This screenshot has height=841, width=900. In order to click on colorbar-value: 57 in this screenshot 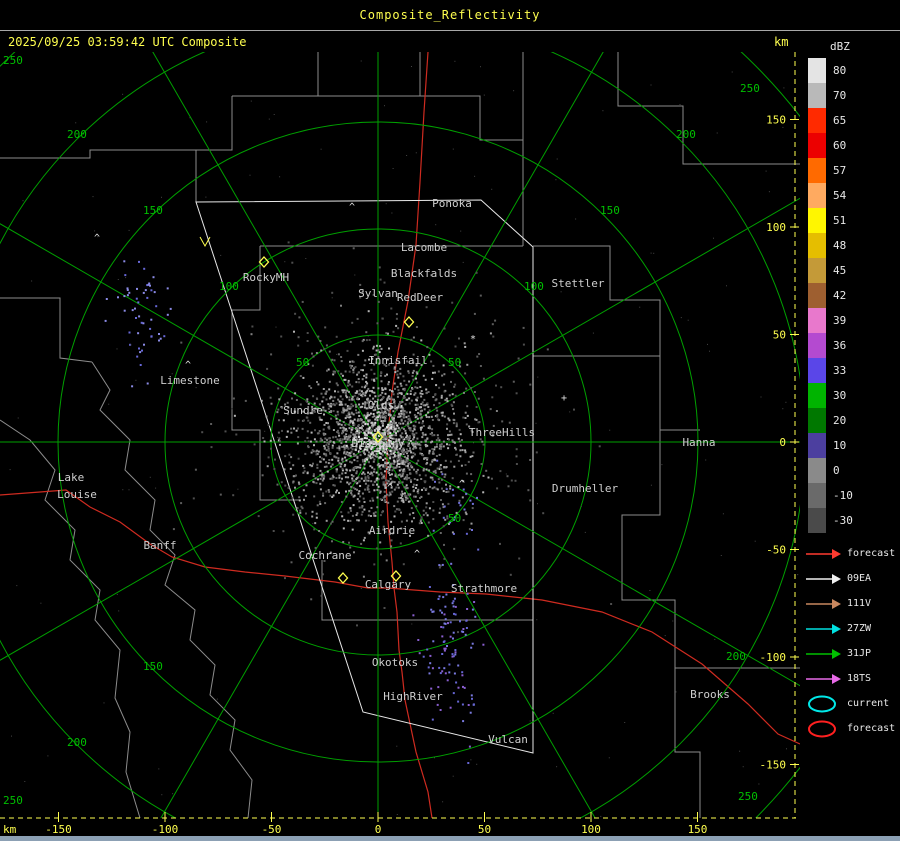, I will do `click(840, 170)`.